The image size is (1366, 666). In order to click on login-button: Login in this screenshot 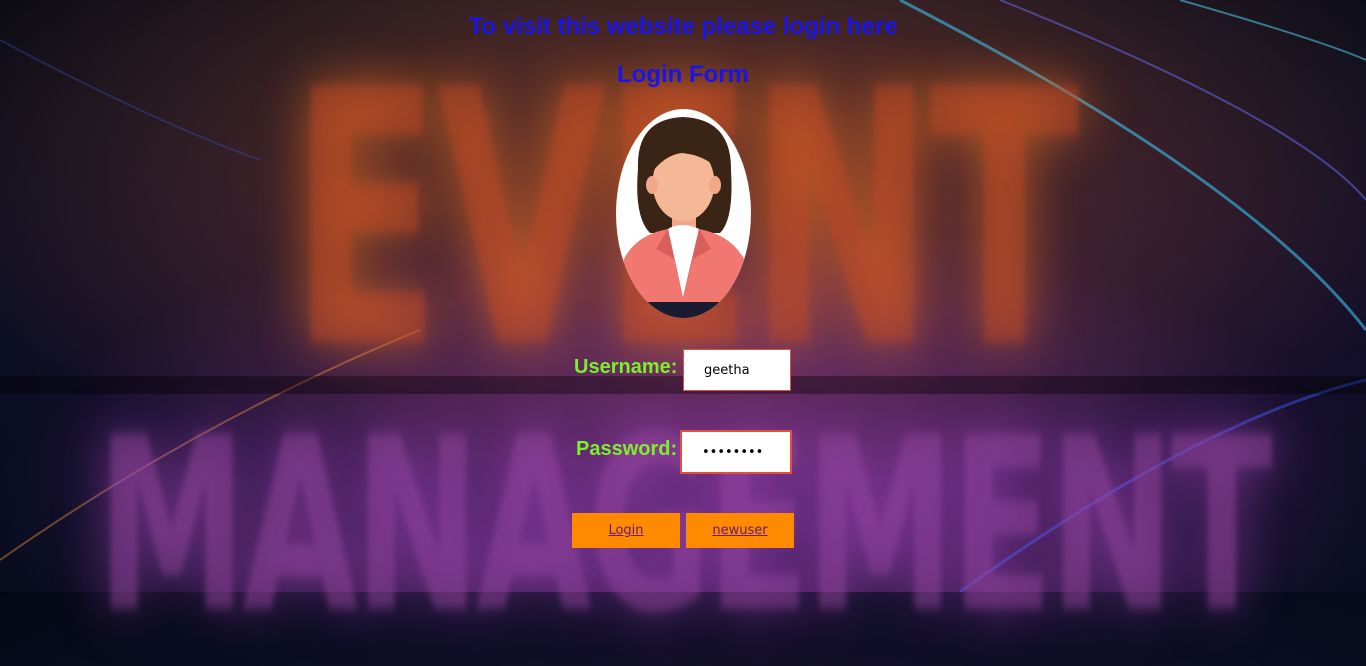, I will do `click(626, 530)`.